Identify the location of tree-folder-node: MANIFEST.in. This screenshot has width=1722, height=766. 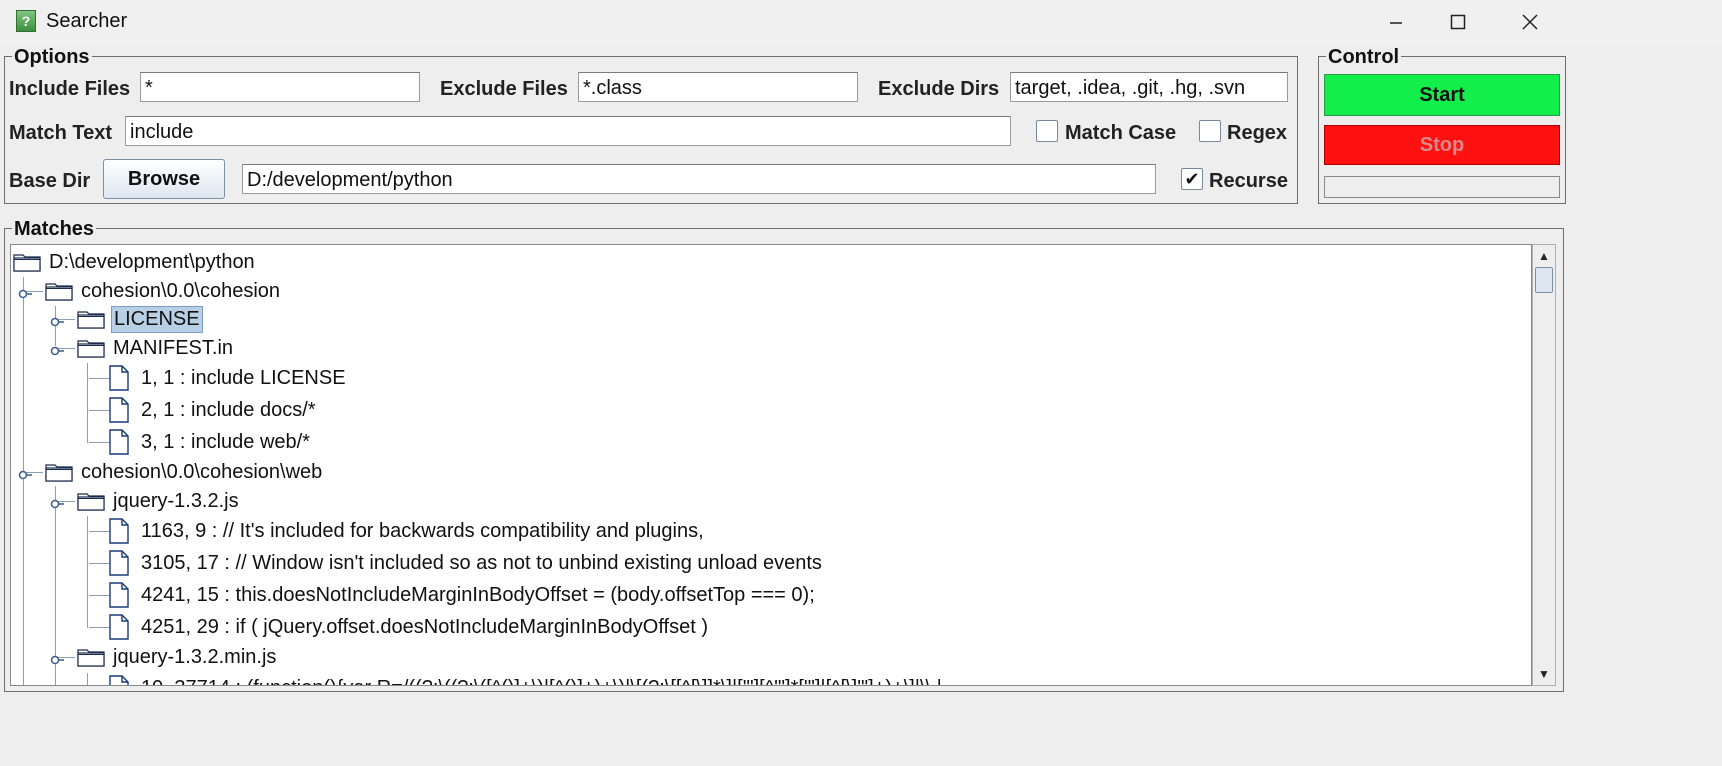
(156, 348).